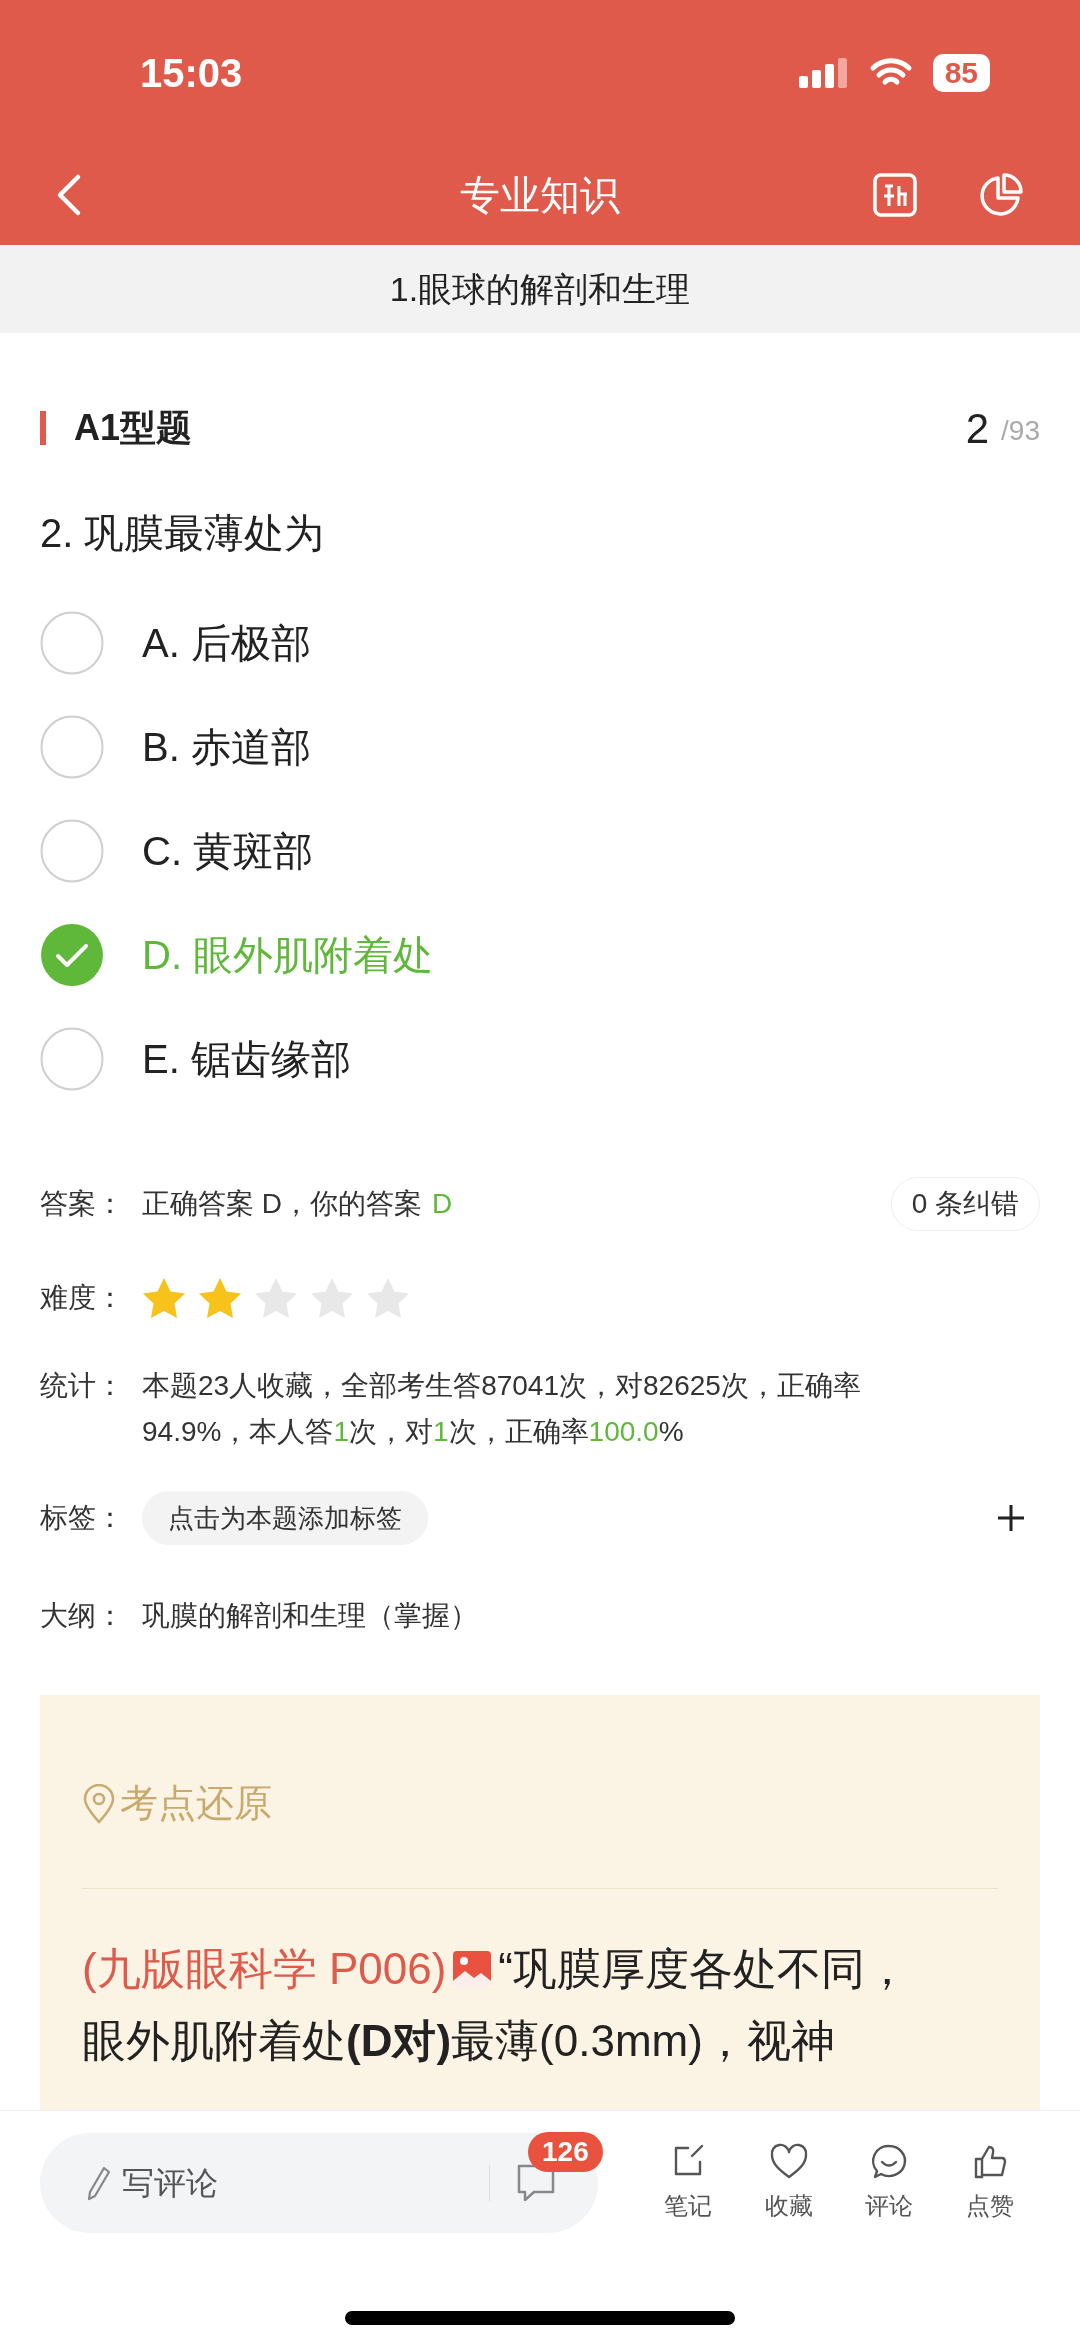  Describe the element at coordinates (540, 1059) in the screenshot. I see `answer-option: E. 锯齿缘部` at that location.